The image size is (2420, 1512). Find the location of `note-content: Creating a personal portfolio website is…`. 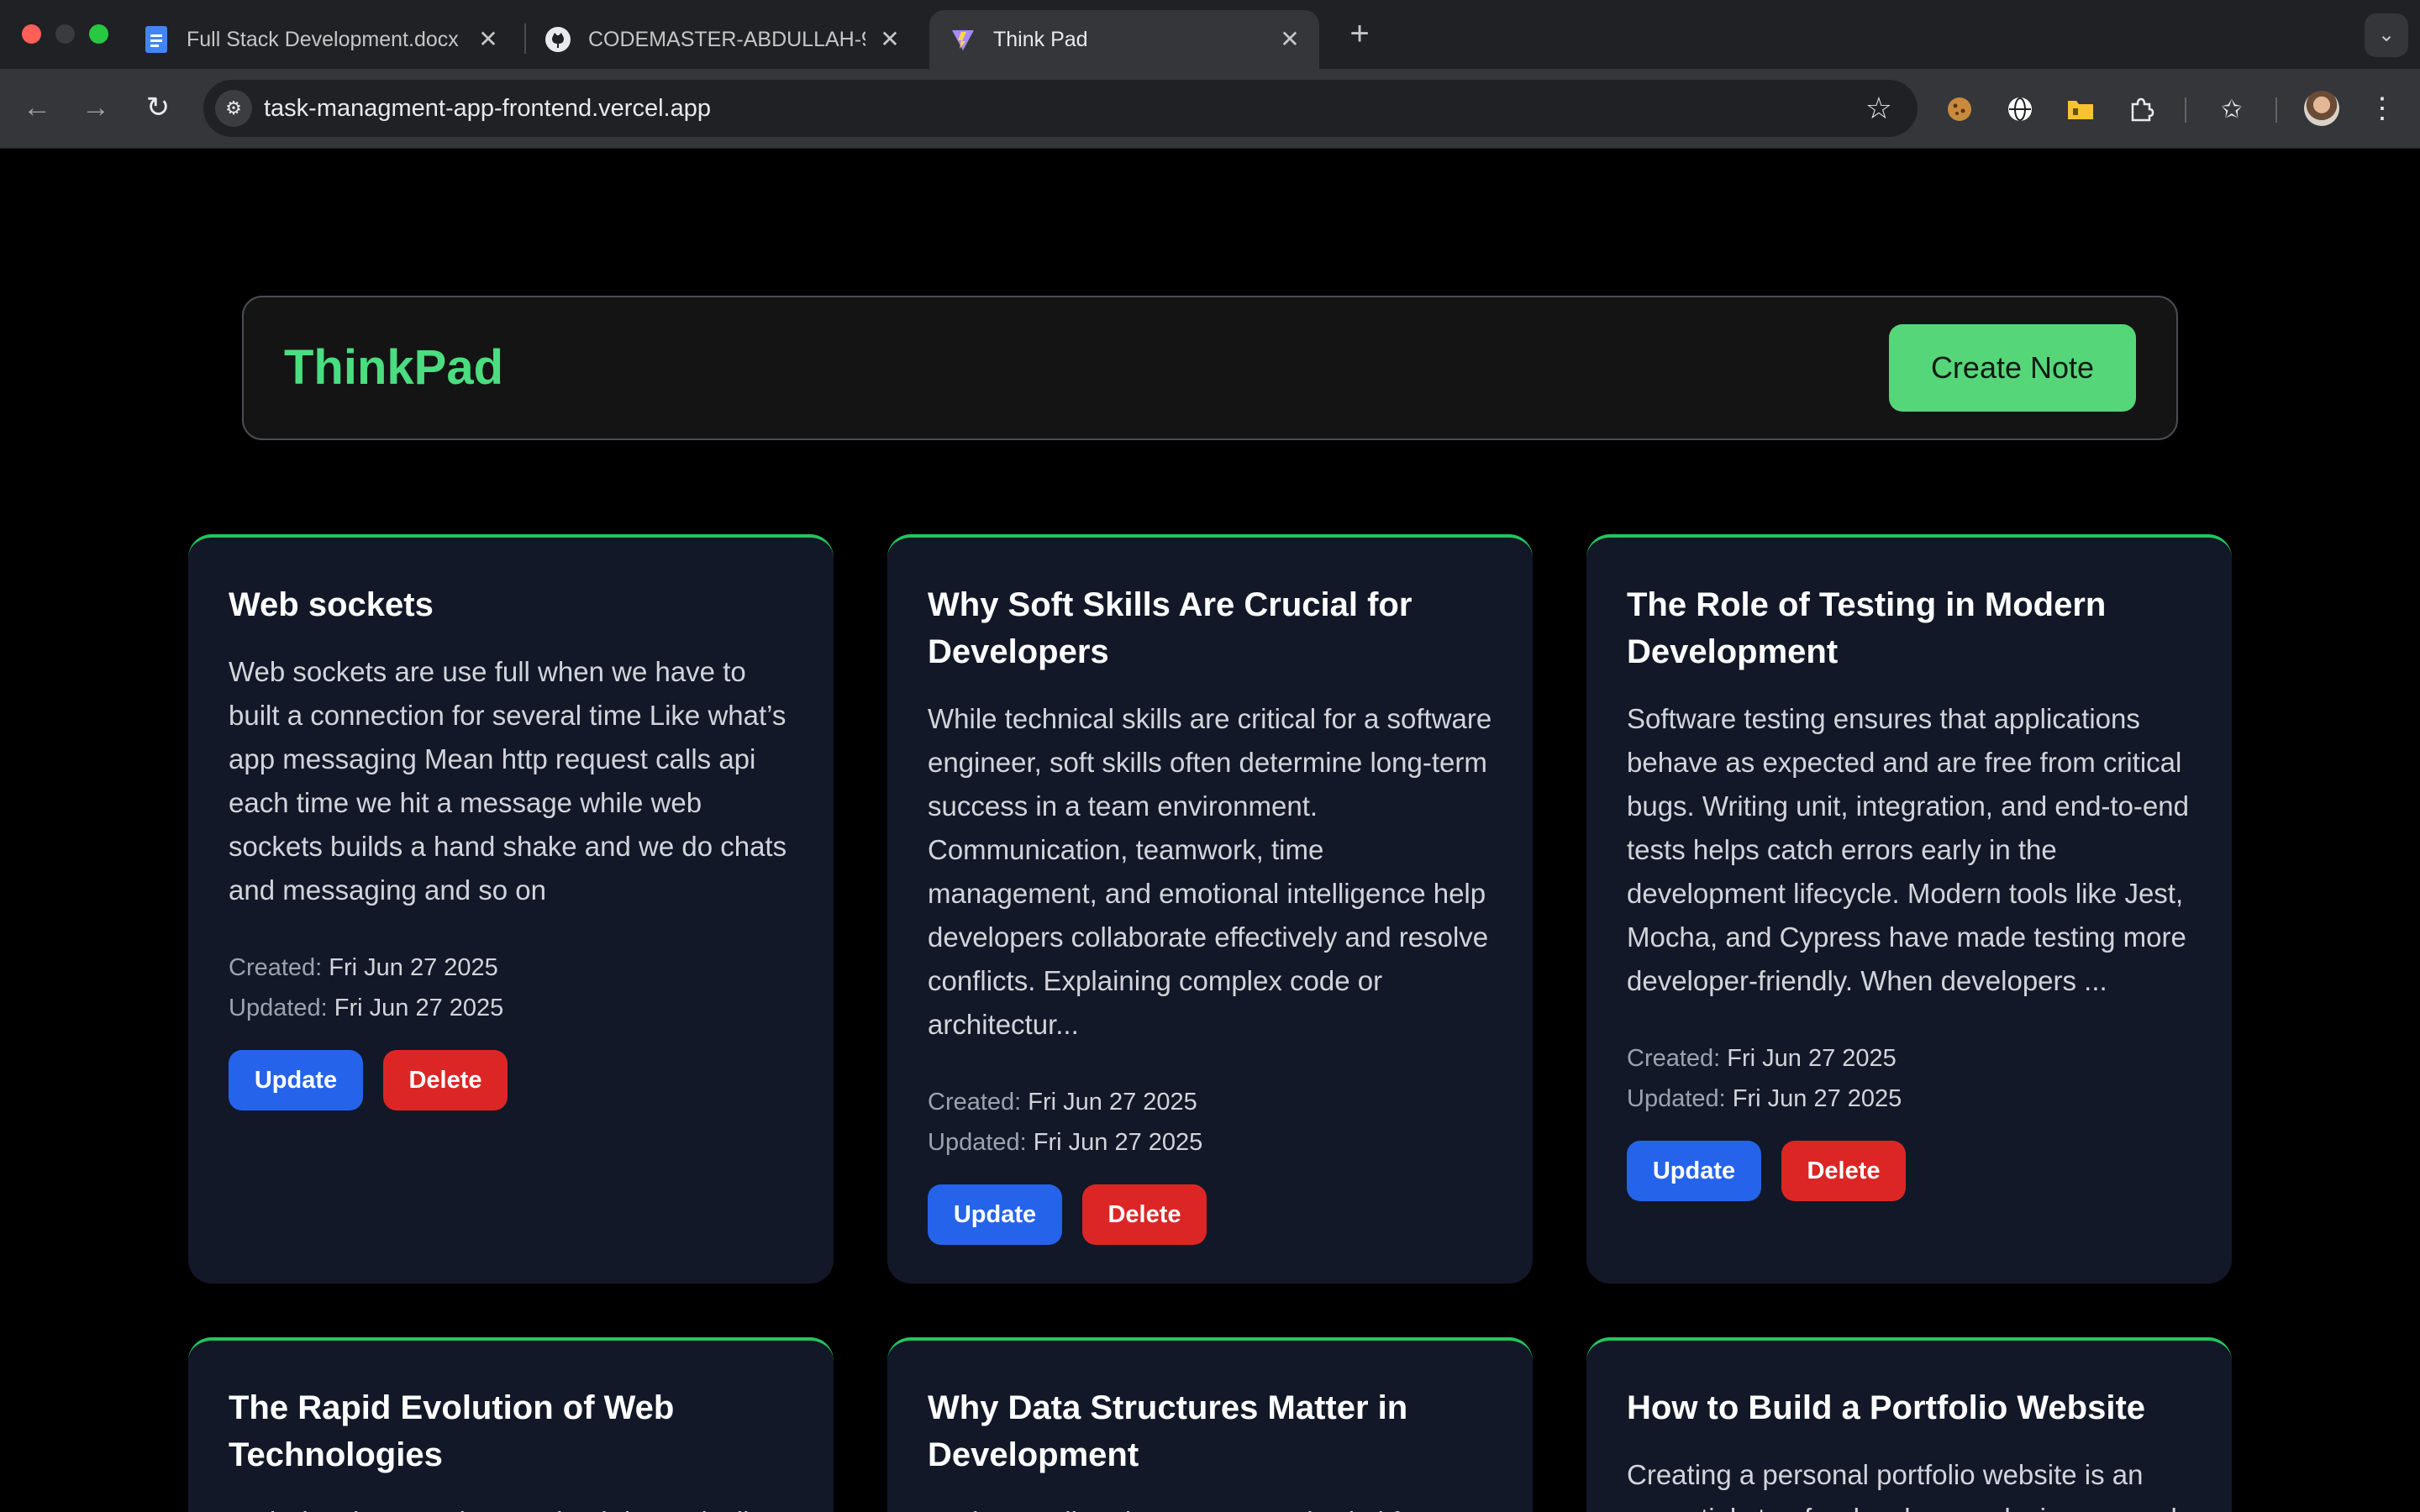

note-content: Creating a personal portfolio website is… is located at coordinates (1902, 1485).